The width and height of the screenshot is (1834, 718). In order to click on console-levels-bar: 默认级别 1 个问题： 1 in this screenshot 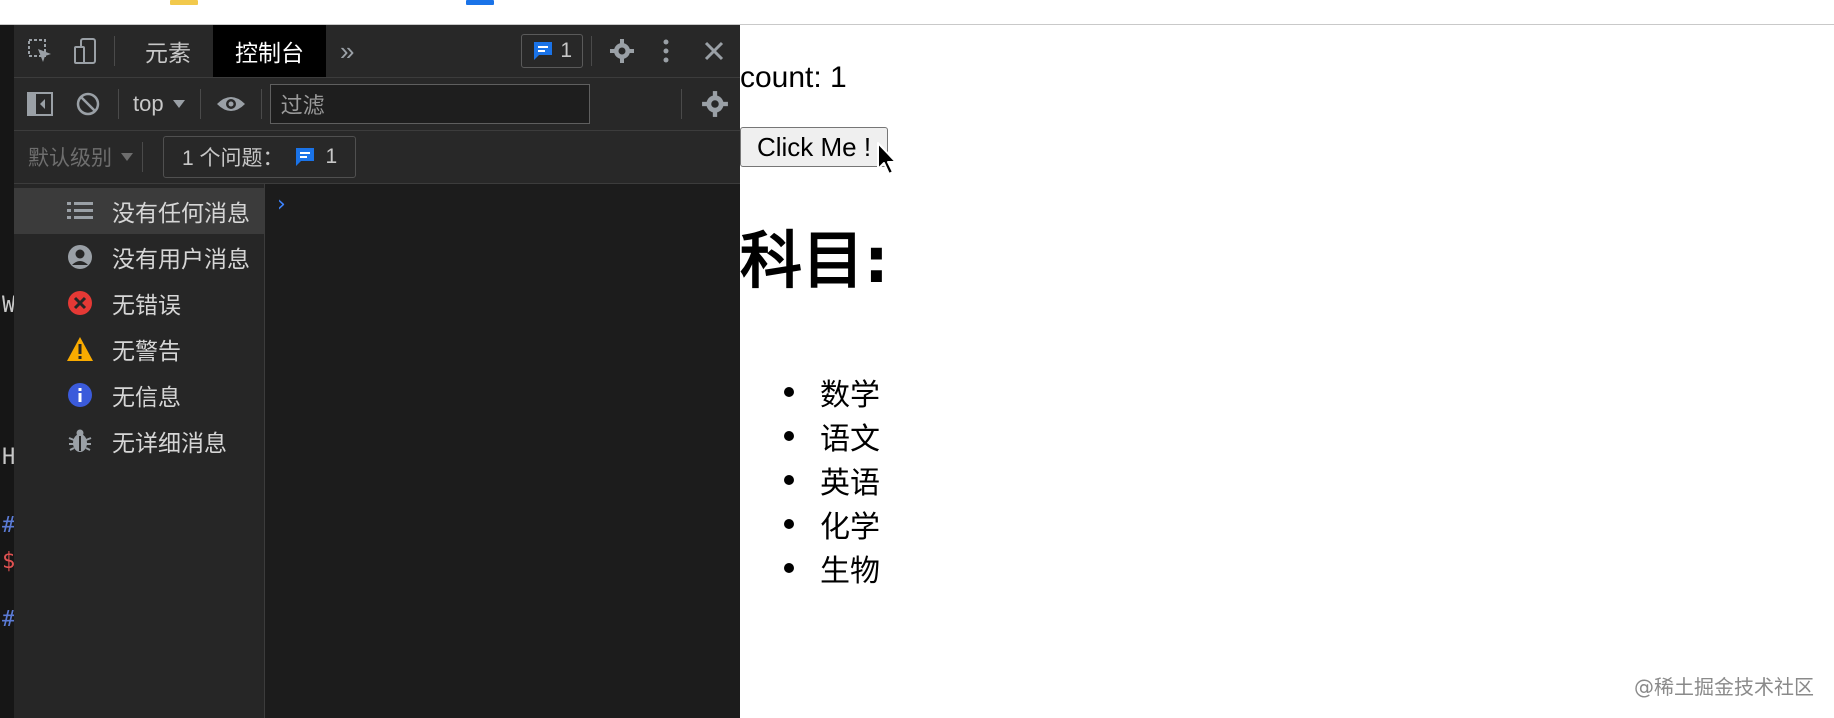, I will do `click(377, 157)`.